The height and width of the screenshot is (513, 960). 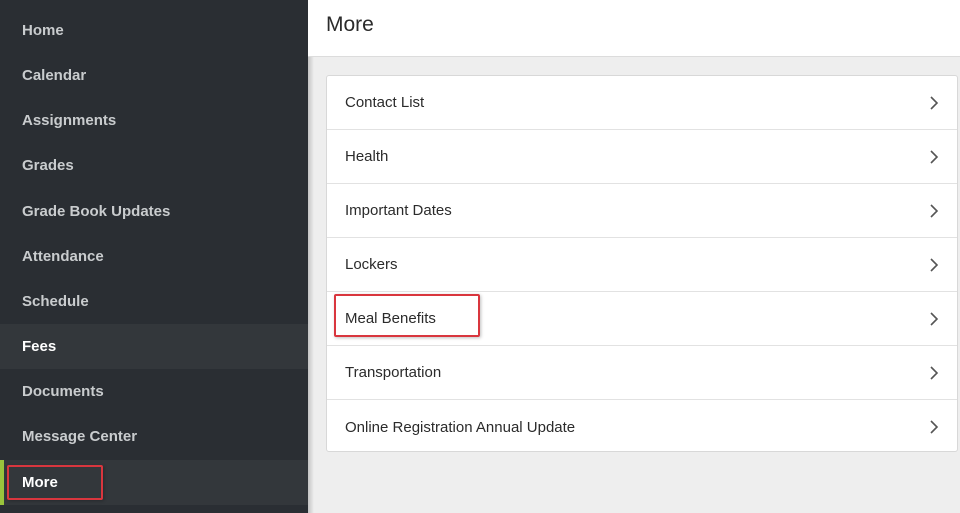 What do you see at coordinates (154, 482) in the screenshot?
I see `sidebar-item-more: More` at bounding box center [154, 482].